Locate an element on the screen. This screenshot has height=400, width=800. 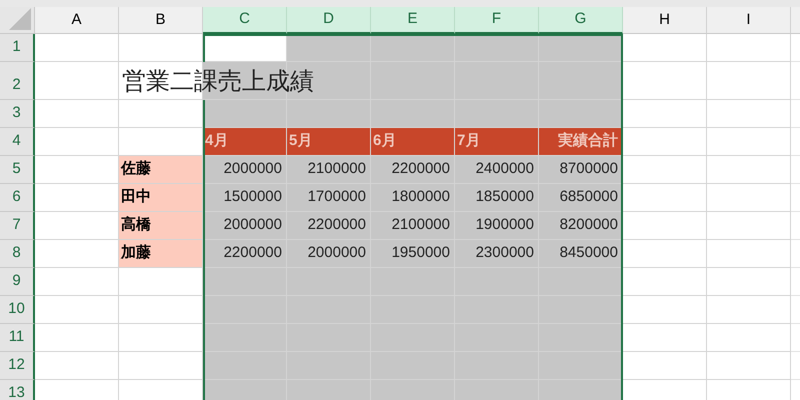
row-header: 5 is located at coordinates (17, 170).